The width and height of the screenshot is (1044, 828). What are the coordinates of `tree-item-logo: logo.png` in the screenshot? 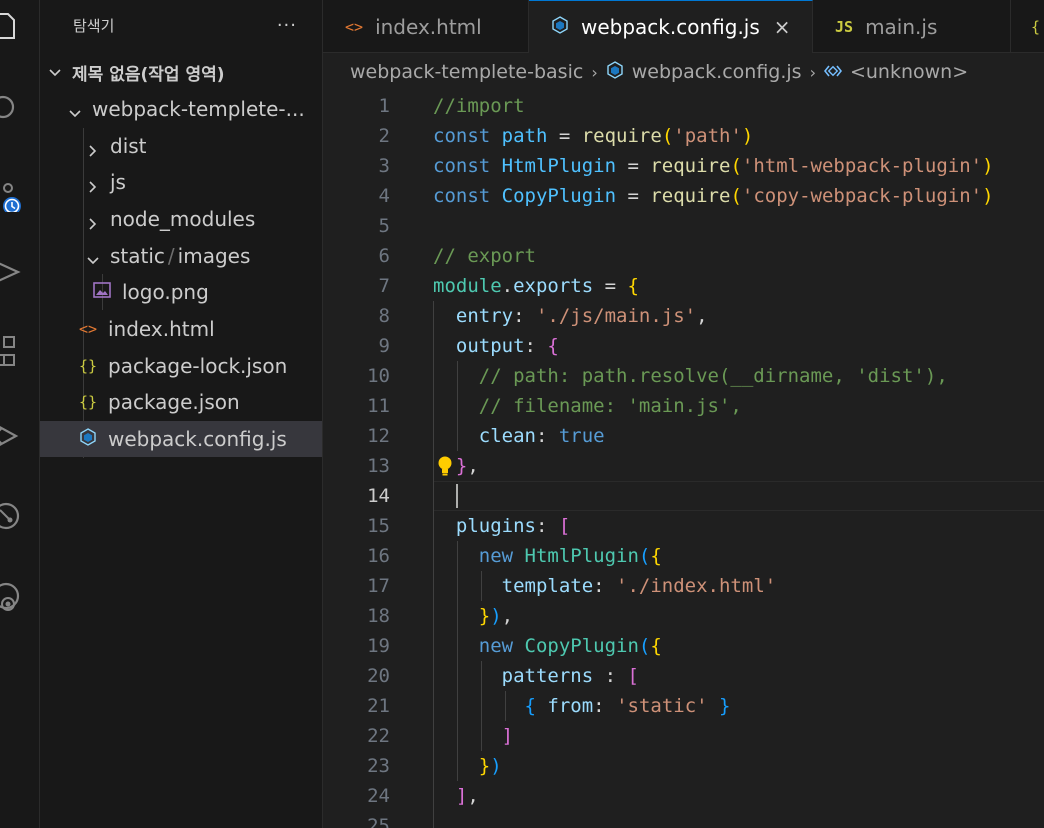 It's located at (181, 292).